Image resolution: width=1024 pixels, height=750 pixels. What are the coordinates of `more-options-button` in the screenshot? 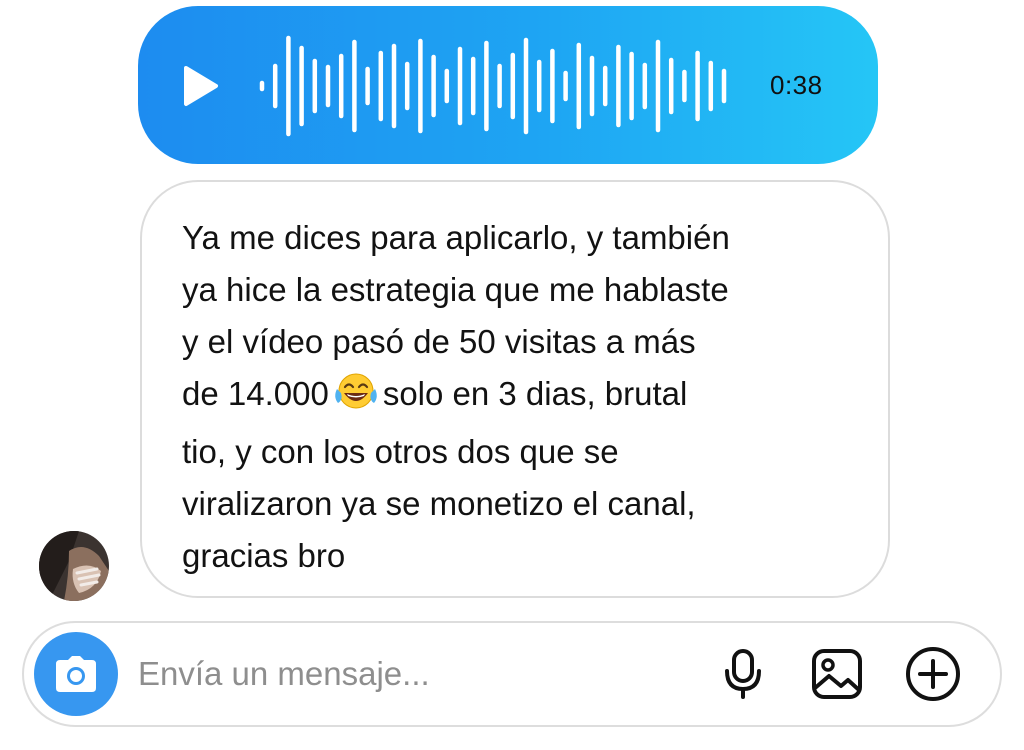 It's located at (933, 674).